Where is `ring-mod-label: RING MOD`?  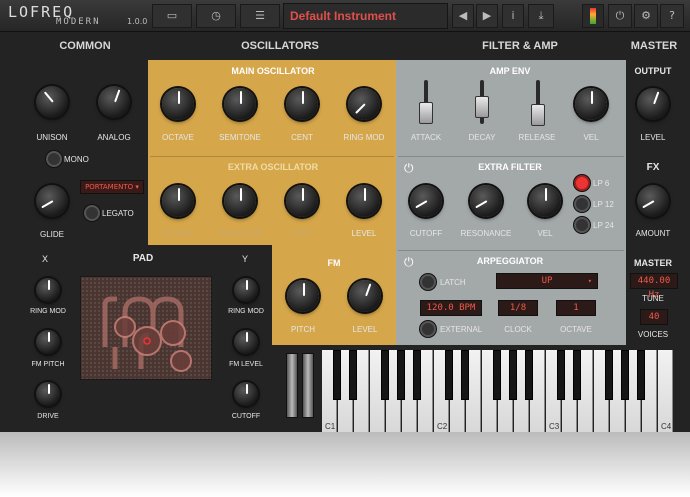 ring-mod-label: RING MOD is located at coordinates (364, 137).